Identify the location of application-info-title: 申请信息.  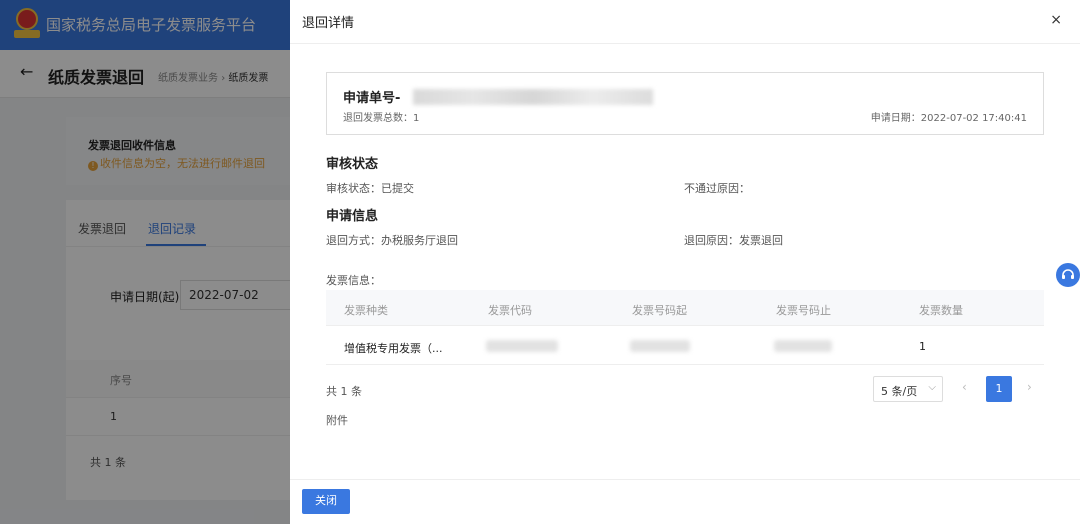
(352, 216).